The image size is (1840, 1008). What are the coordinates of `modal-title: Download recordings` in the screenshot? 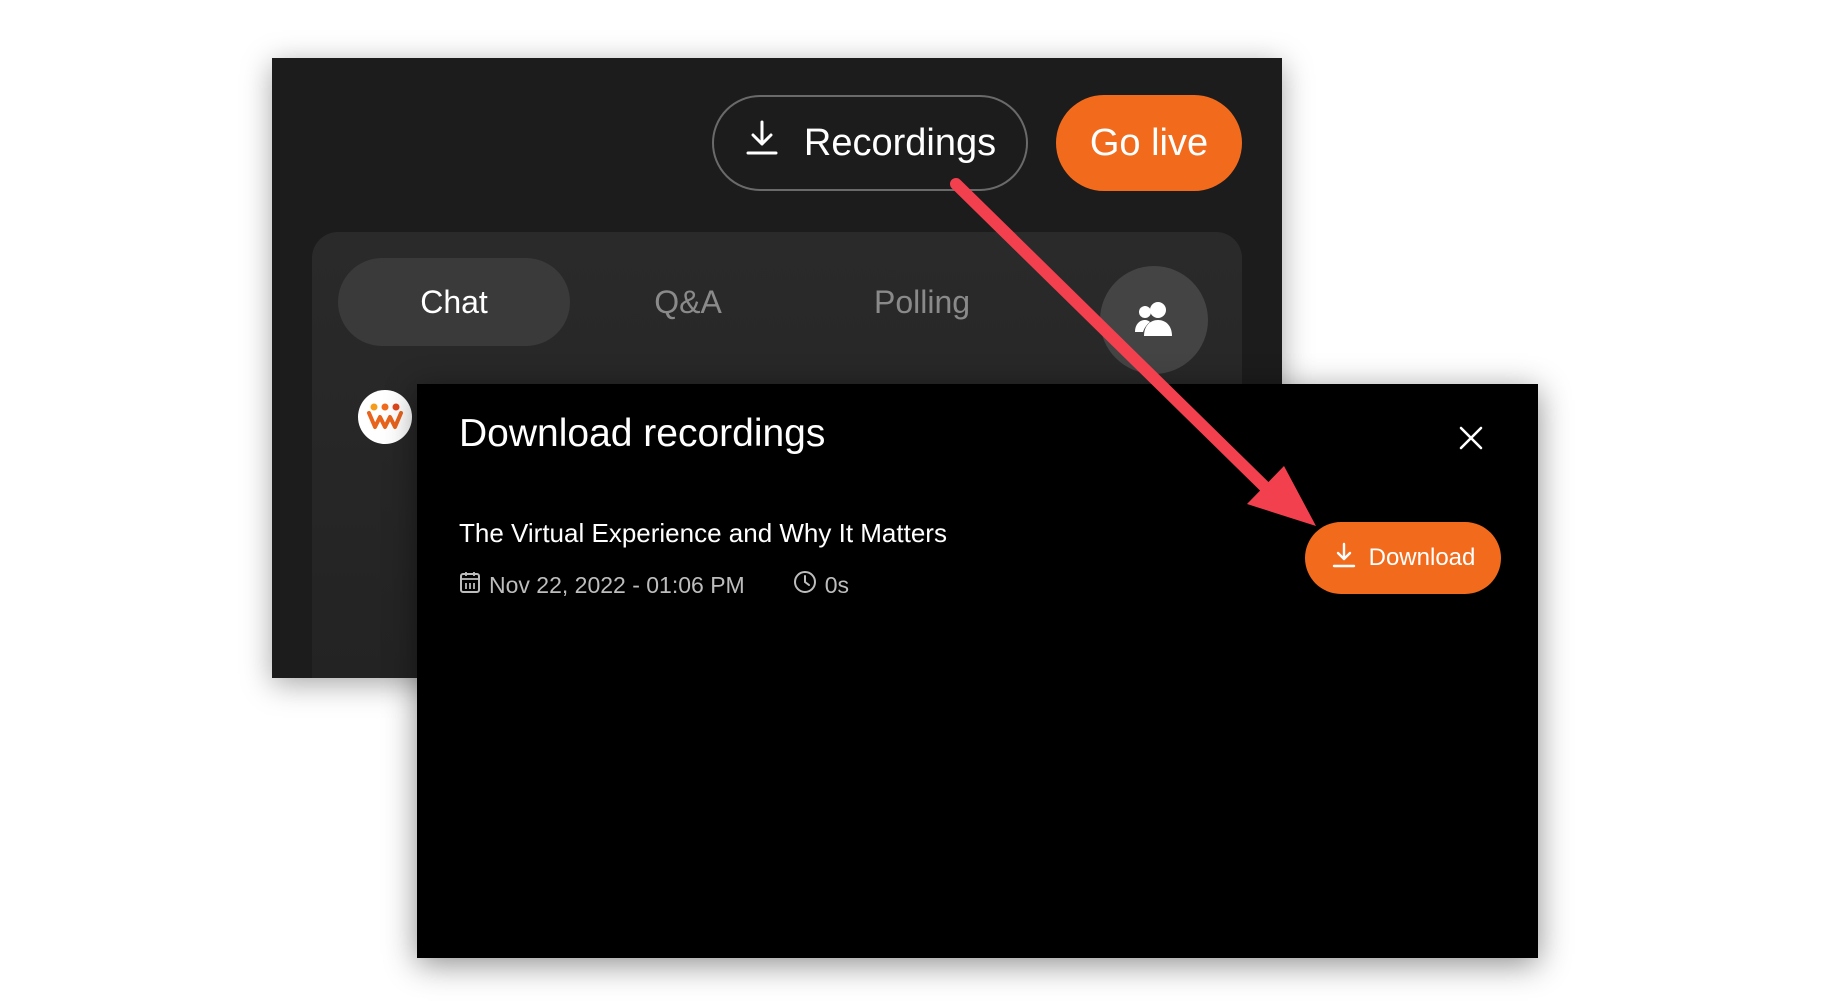 It's located at (642, 433).